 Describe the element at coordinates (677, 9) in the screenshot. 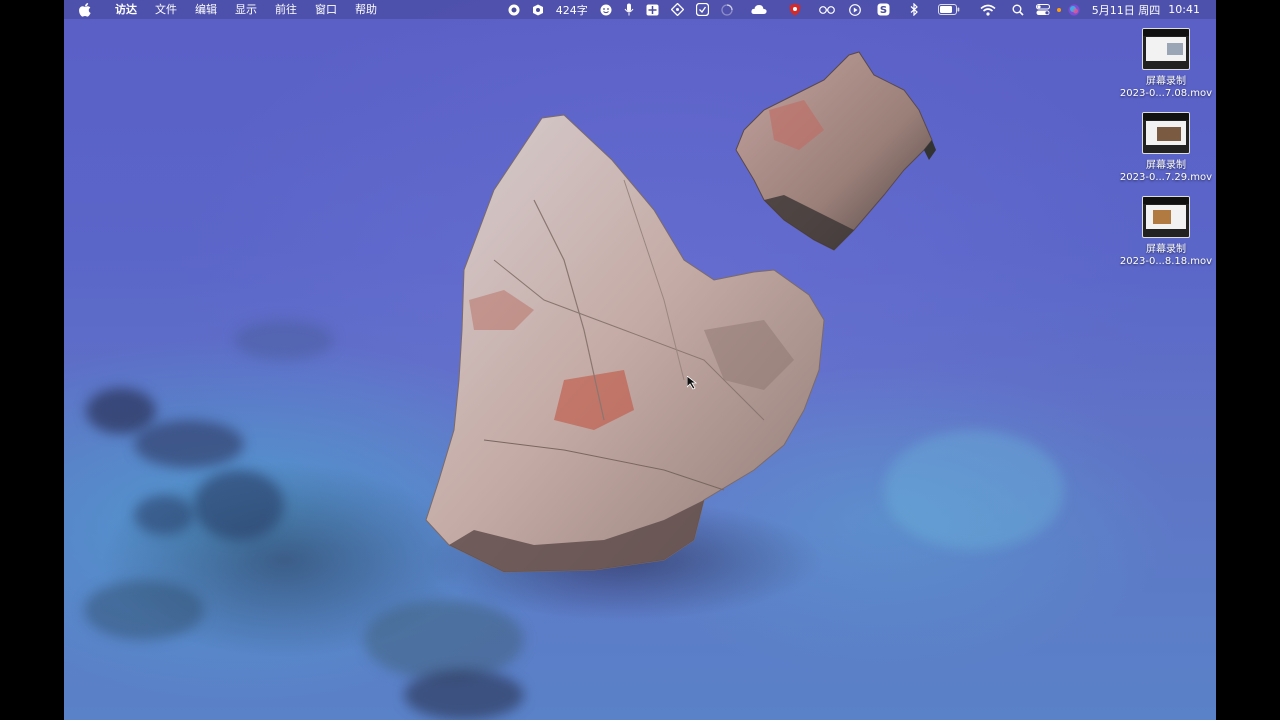

I see `tag-icon` at that location.